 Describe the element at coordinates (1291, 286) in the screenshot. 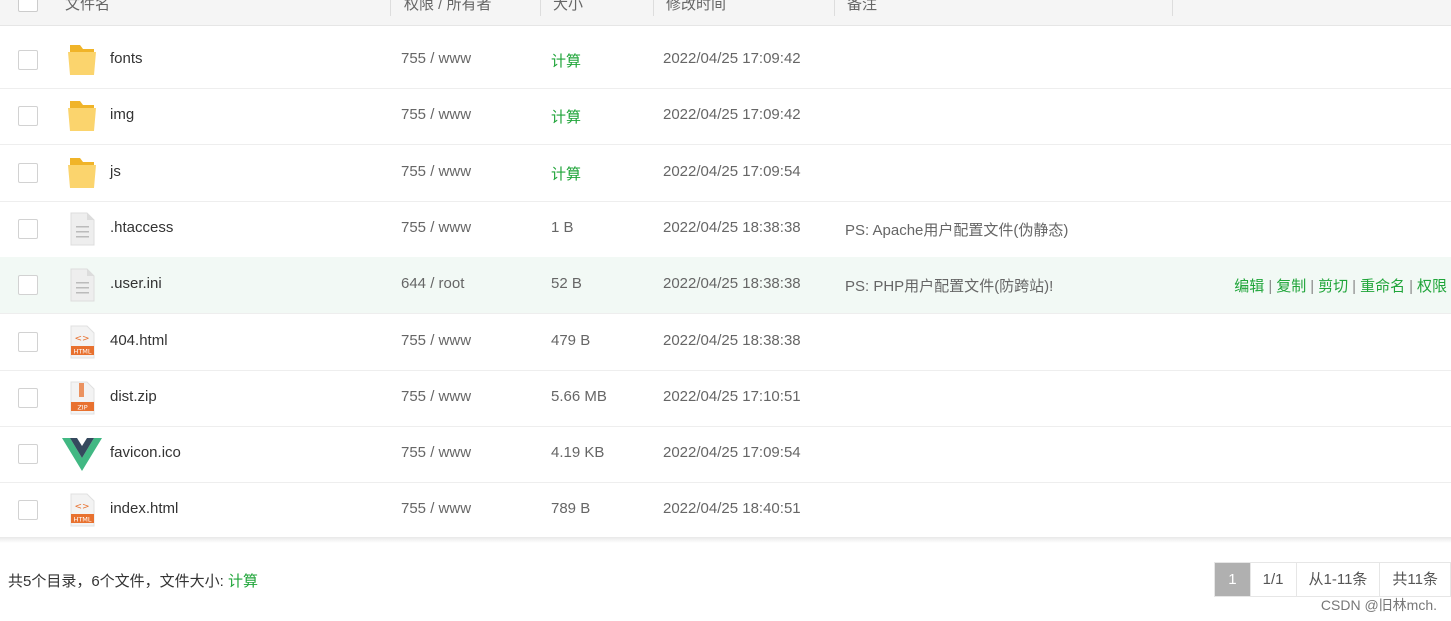

I see `copy-link: 复制` at that location.